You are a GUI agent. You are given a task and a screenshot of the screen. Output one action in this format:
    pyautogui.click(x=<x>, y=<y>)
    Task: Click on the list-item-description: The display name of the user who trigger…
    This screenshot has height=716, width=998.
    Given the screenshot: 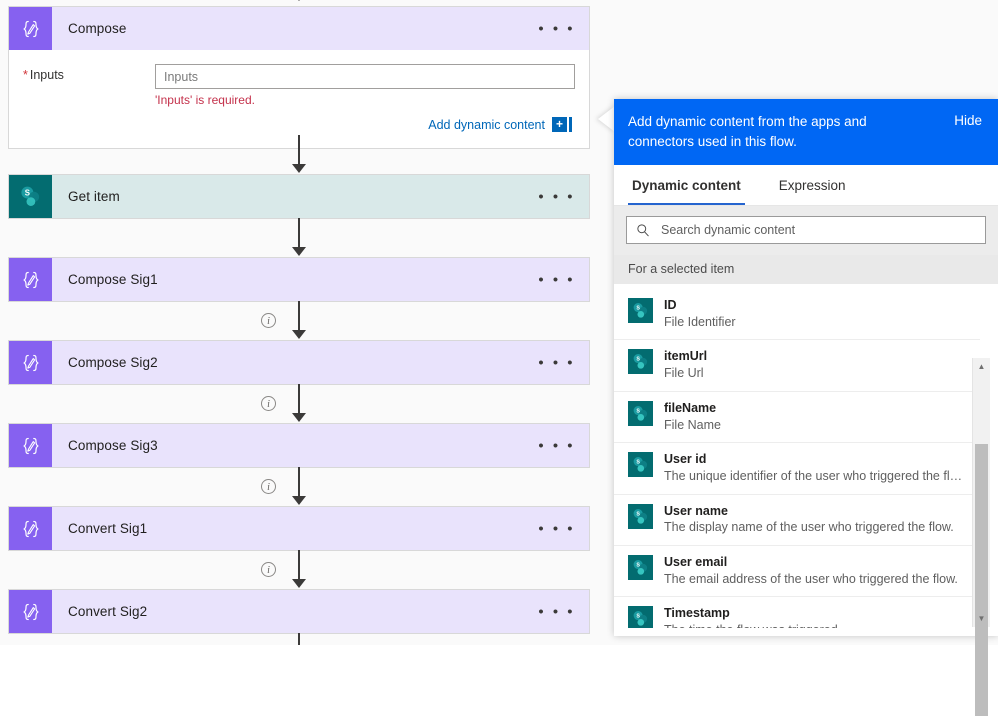 What is the action you would take?
    pyautogui.click(x=809, y=527)
    